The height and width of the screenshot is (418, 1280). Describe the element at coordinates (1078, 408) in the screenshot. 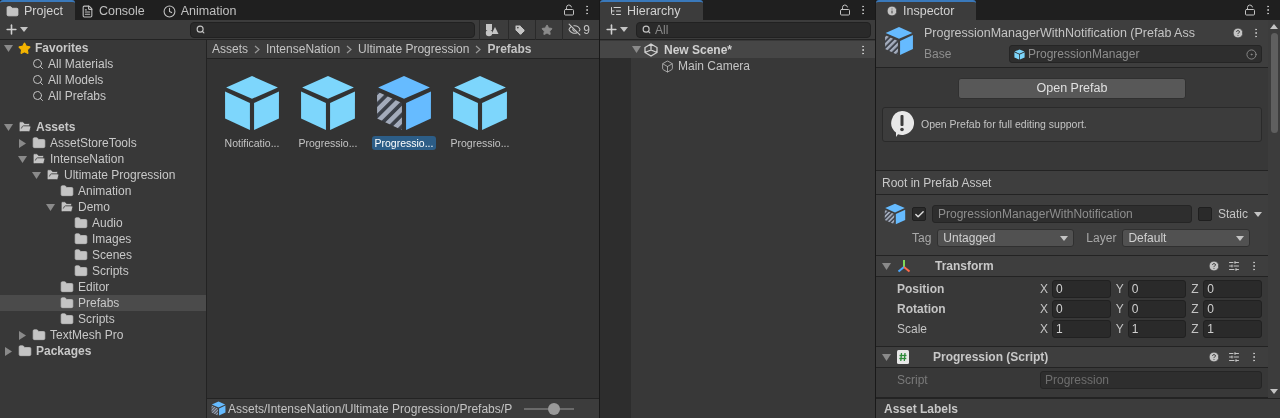

I see `asset-labels-header: Asset Labels` at that location.